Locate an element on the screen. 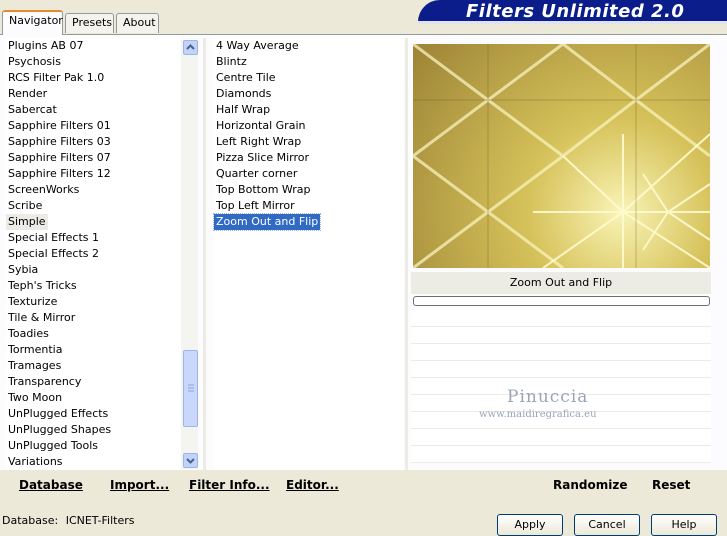 The width and height of the screenshot is (727, 536). category-item: Plugins AB 07 is located at coordinates (45, 46).